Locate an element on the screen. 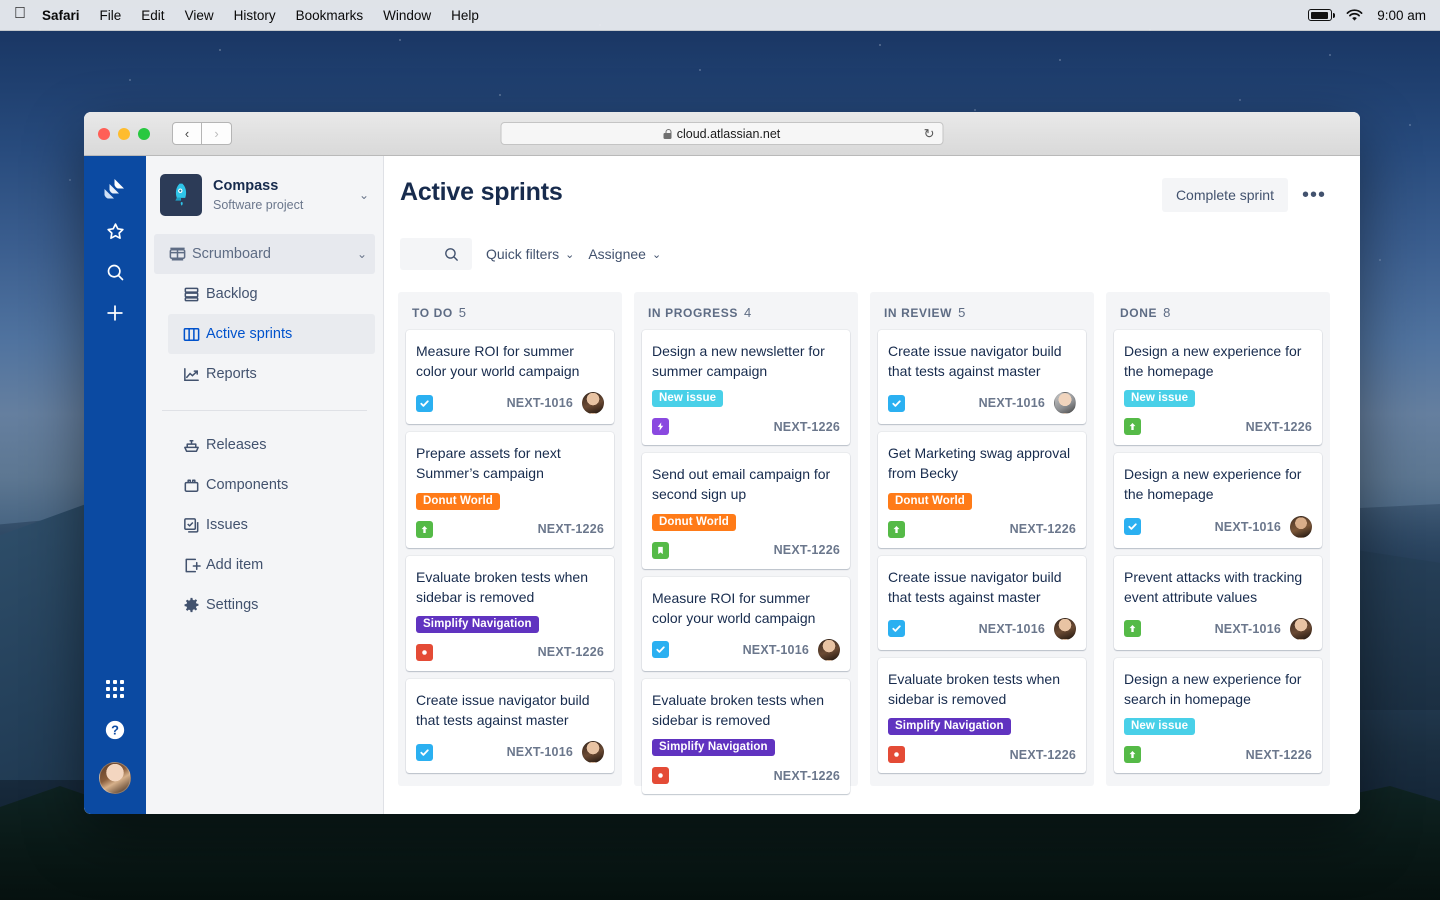 This screenshot has height=900, width=1440. back-button: ‹ is located at coordinates (187, 133).